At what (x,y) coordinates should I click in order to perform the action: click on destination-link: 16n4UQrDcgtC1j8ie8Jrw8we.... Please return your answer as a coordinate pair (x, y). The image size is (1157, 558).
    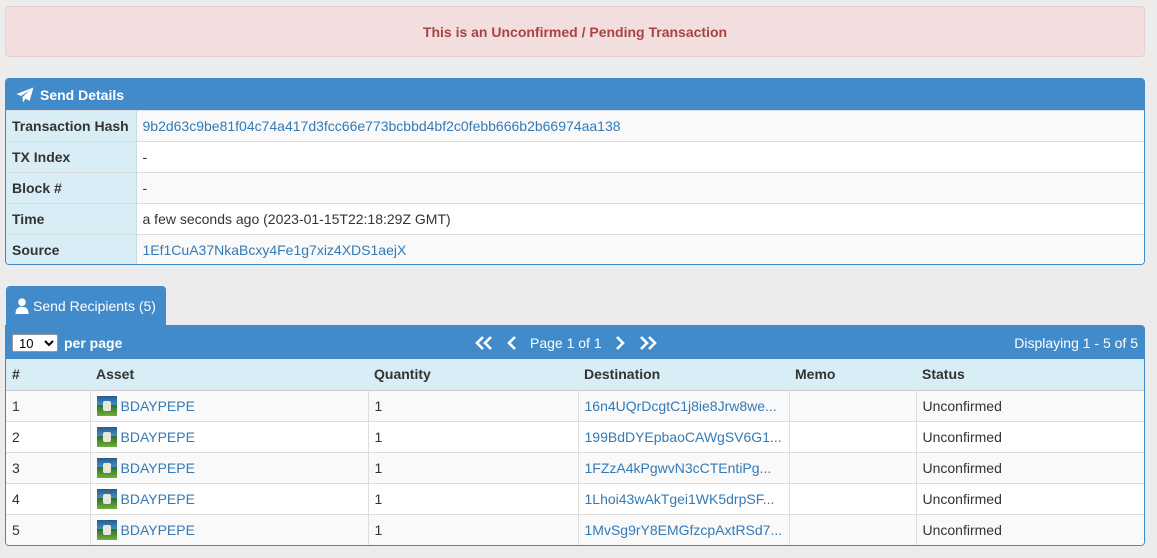
    Looking at the image, I should click on (681, 406).